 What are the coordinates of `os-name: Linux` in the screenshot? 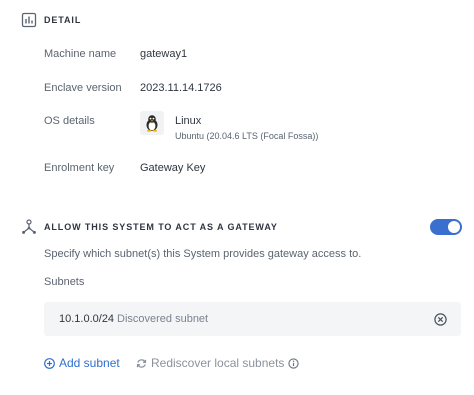 It's located at (188, 121).